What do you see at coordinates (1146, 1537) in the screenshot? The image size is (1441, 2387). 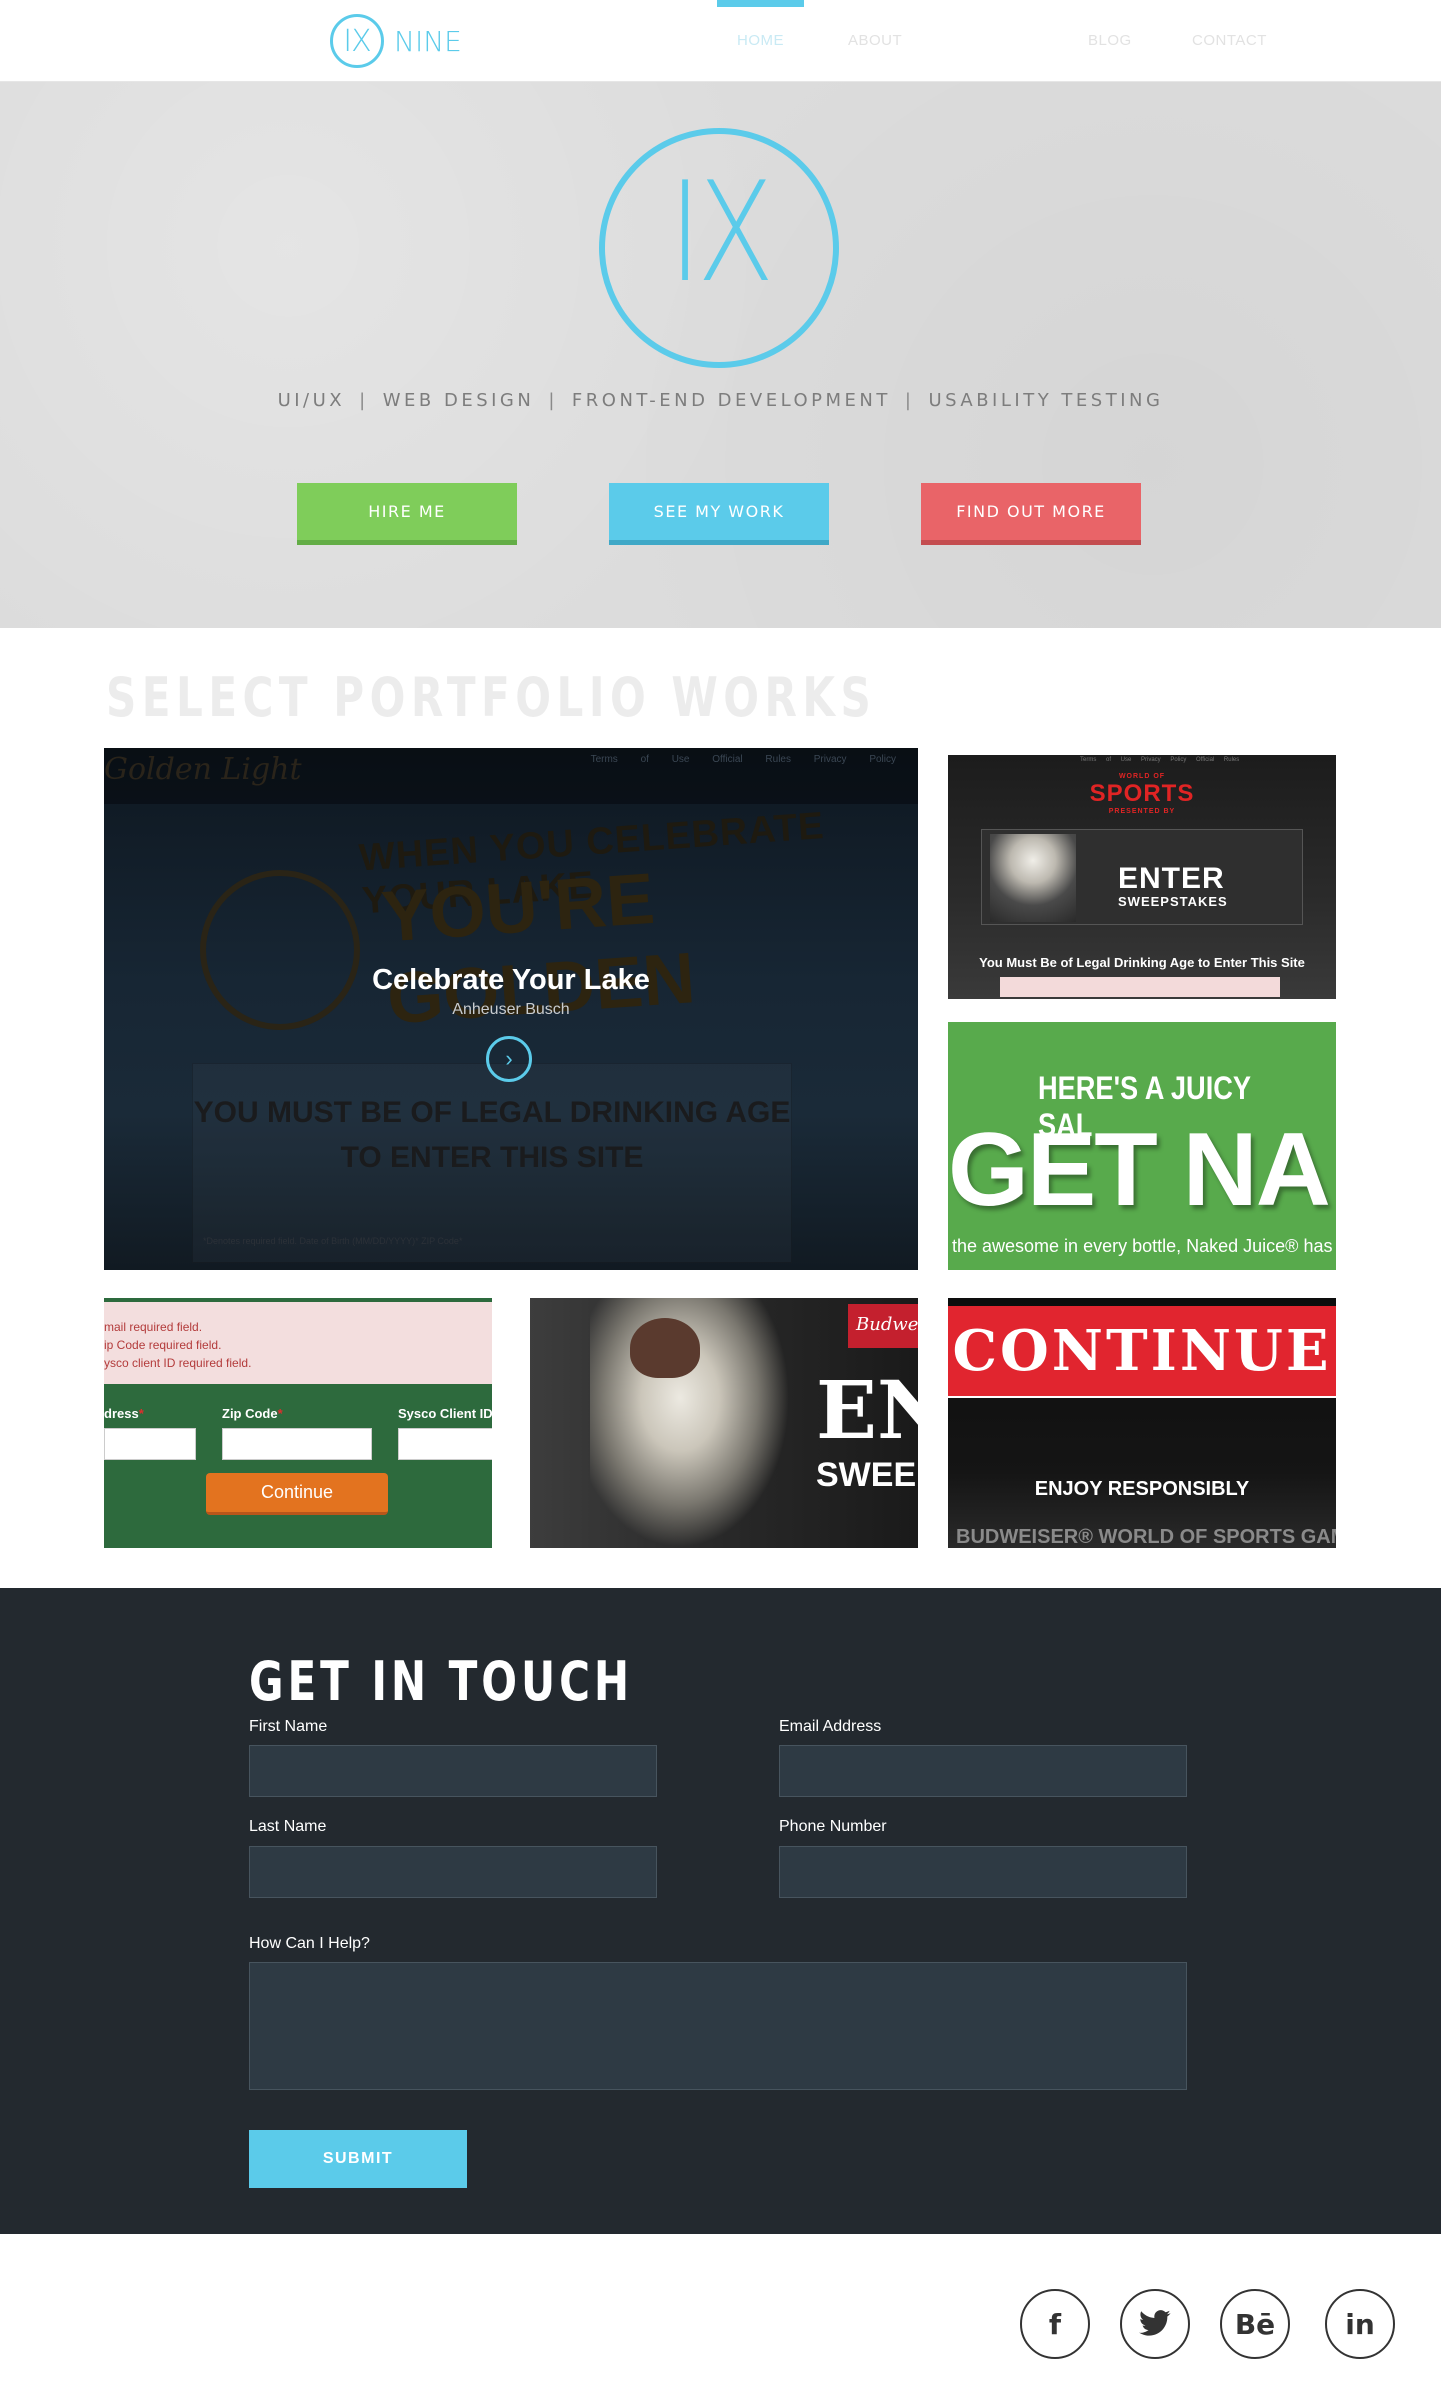 I see `game-footer-text: BUDWEISER® WORLD OF SPORTS GAME` at bounding box center [1146, 1537].